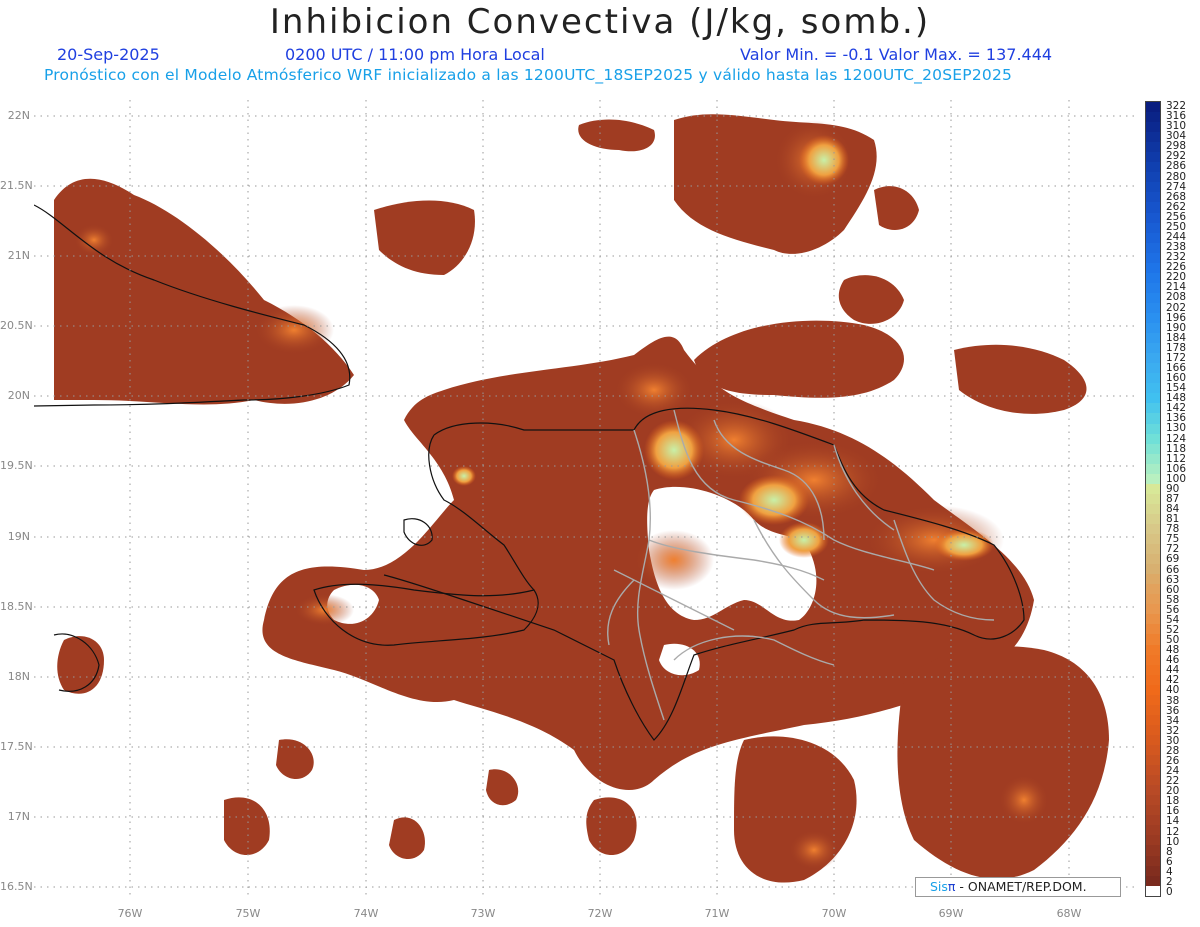  I want to click on lat-label: 20N, so click(18, 395).